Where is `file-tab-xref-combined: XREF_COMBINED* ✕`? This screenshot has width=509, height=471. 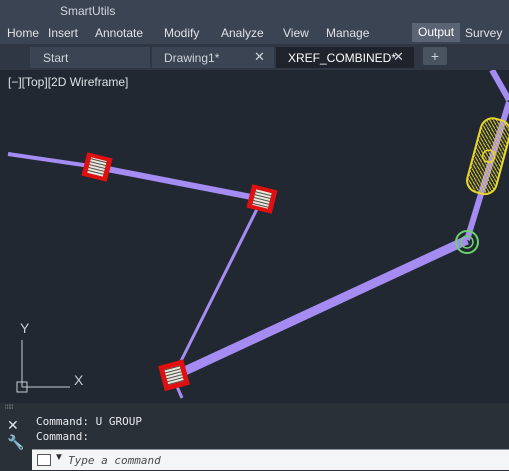 file-tab-xref-combined: XREF_COMBINED* ✕ is located at coordinates (345, 57).